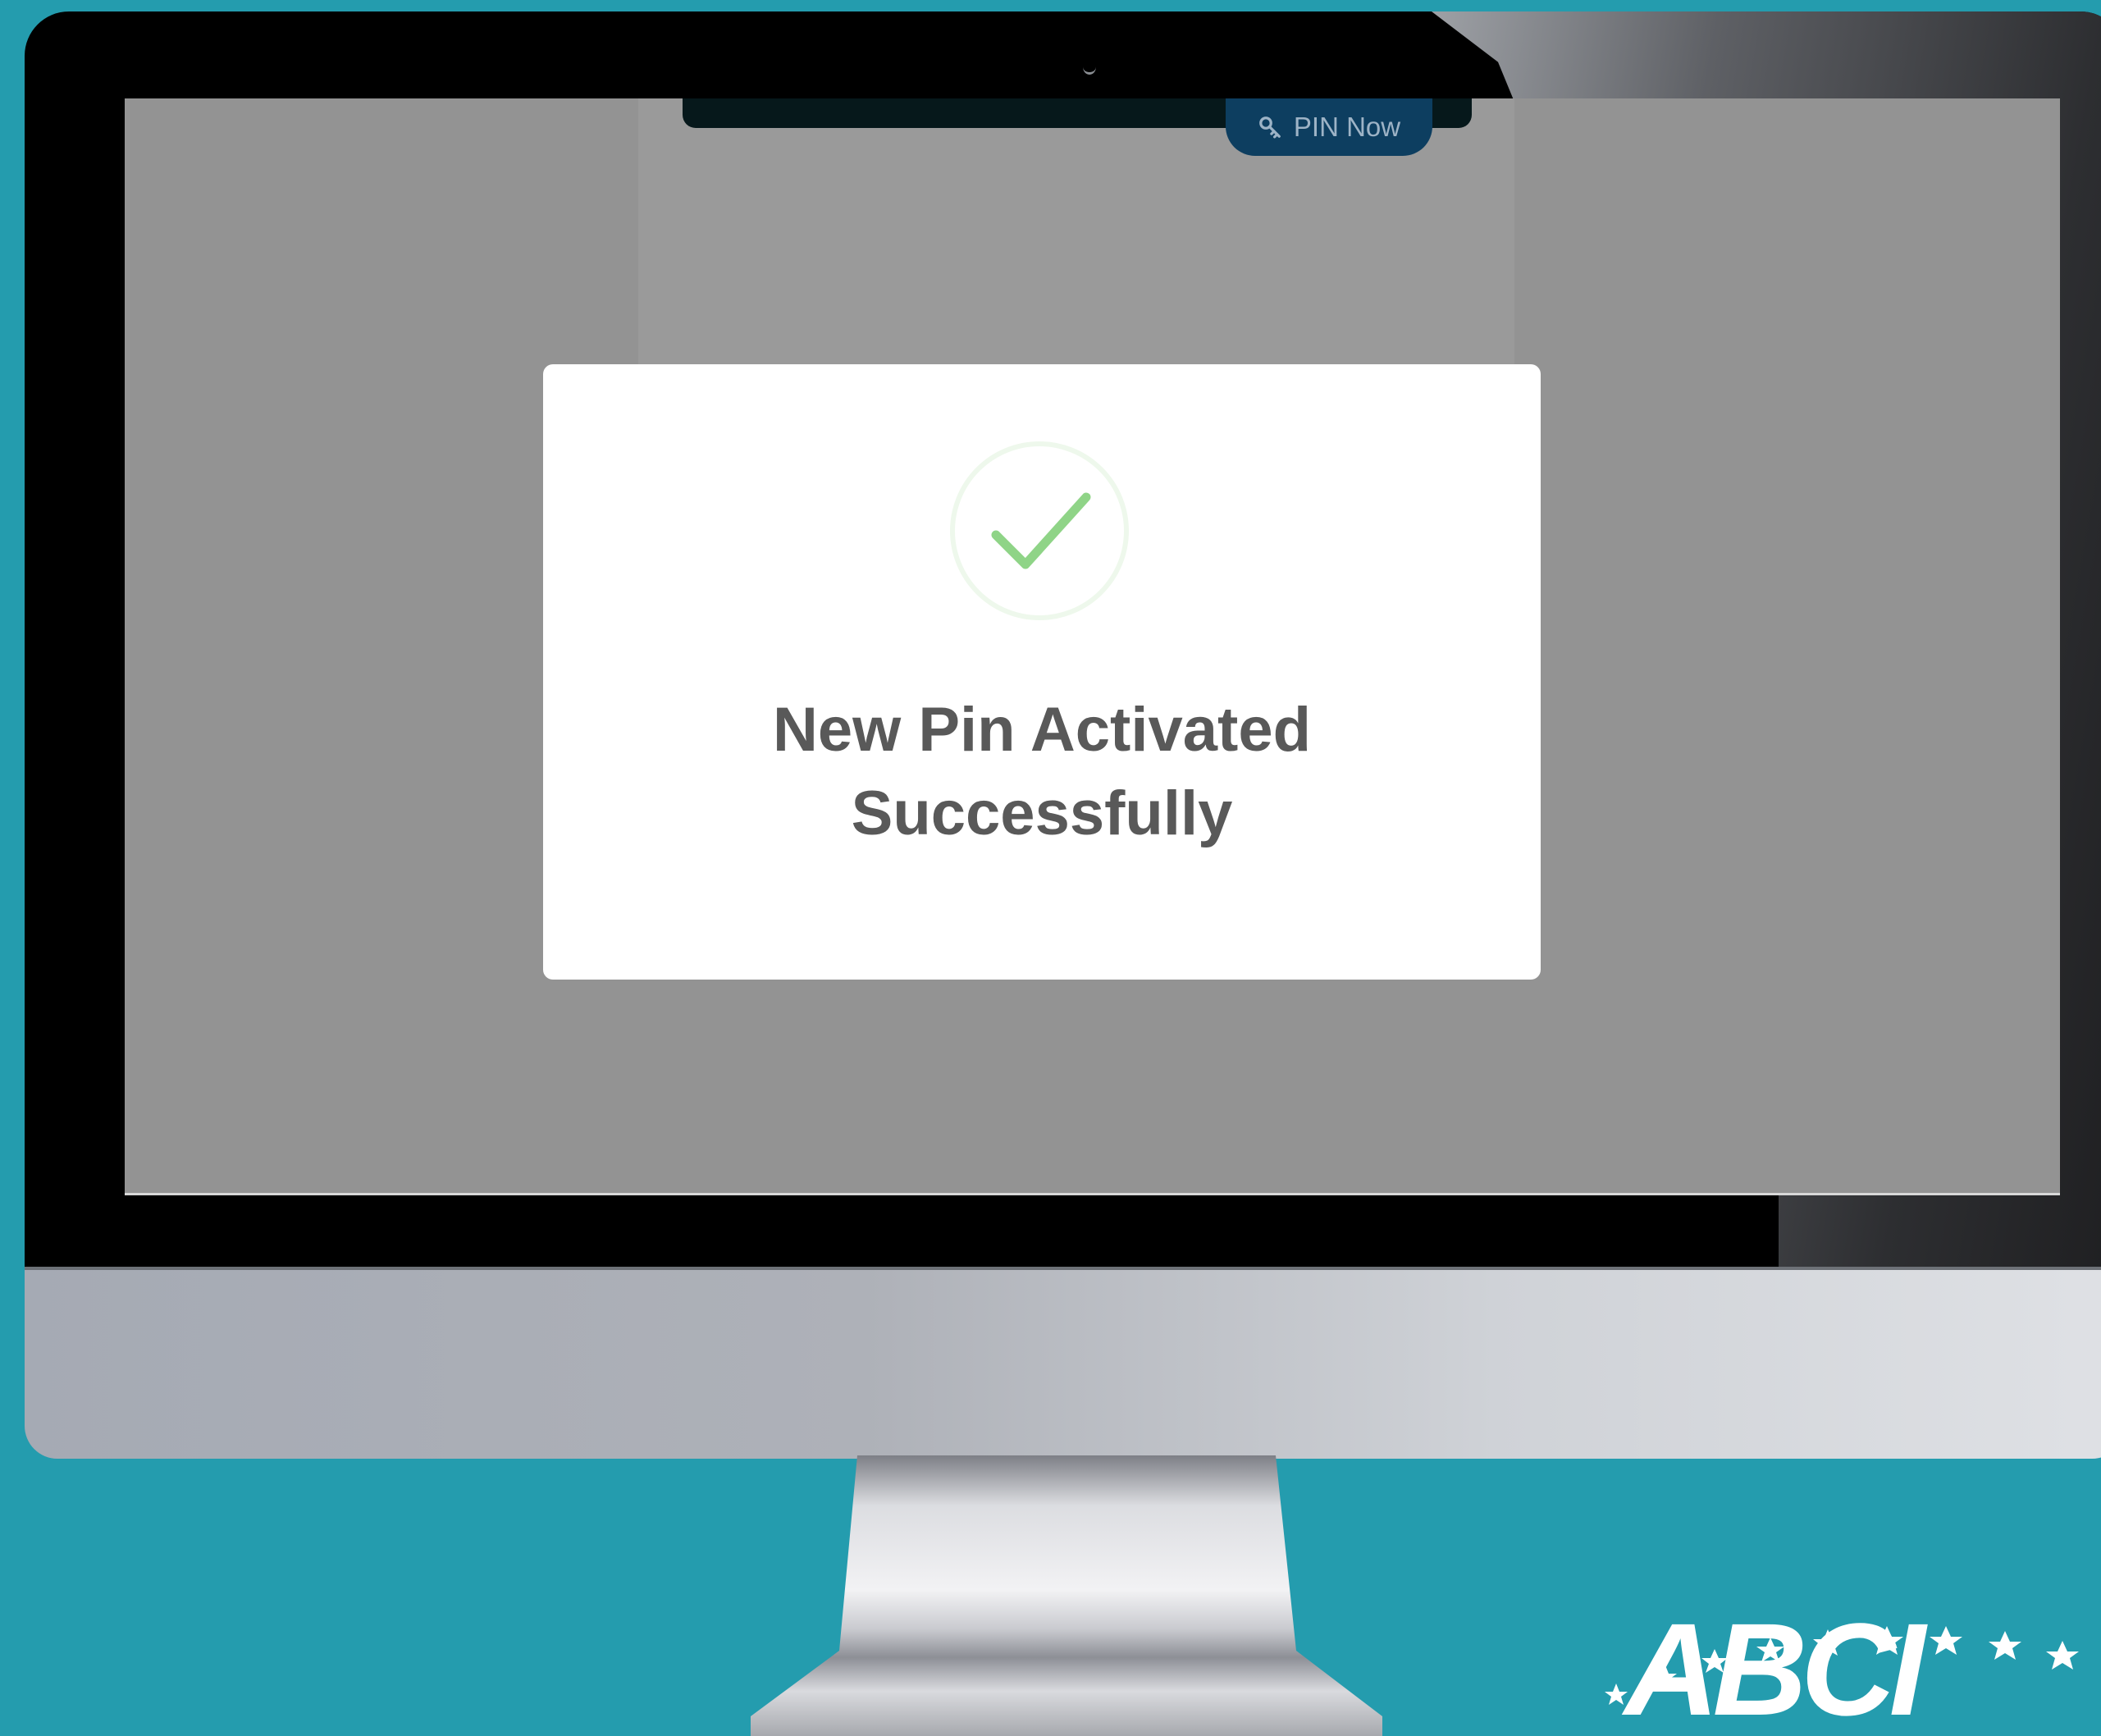 The image size is (2101, 1736). I want to click on abci-logo: ABCI, so click(1842, 1672).